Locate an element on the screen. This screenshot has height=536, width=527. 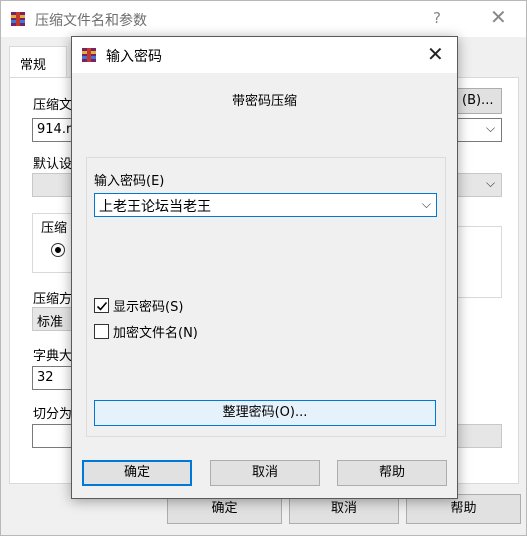
show-password-checkbox-row: 显示密码(S) is located at coordinates (139, 305).